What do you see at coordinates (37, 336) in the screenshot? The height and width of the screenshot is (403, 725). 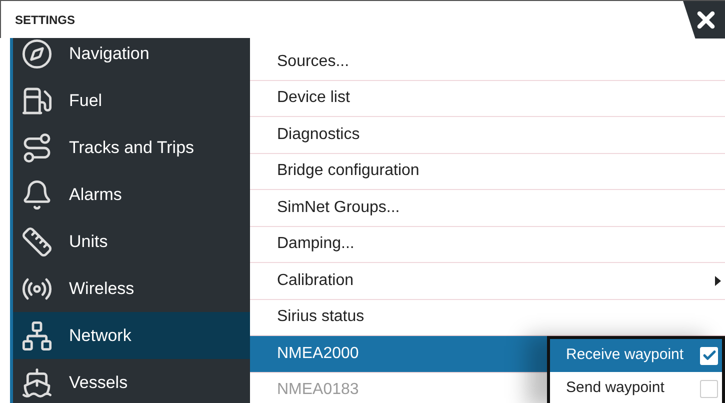 I see `network-icon` at bounding box center [37, 336].